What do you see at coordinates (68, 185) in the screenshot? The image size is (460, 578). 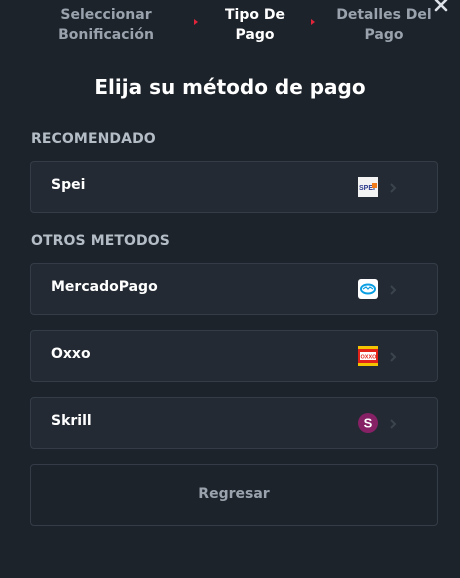 I see `payment-method-label: Spei` at bounding box center [68, 185].